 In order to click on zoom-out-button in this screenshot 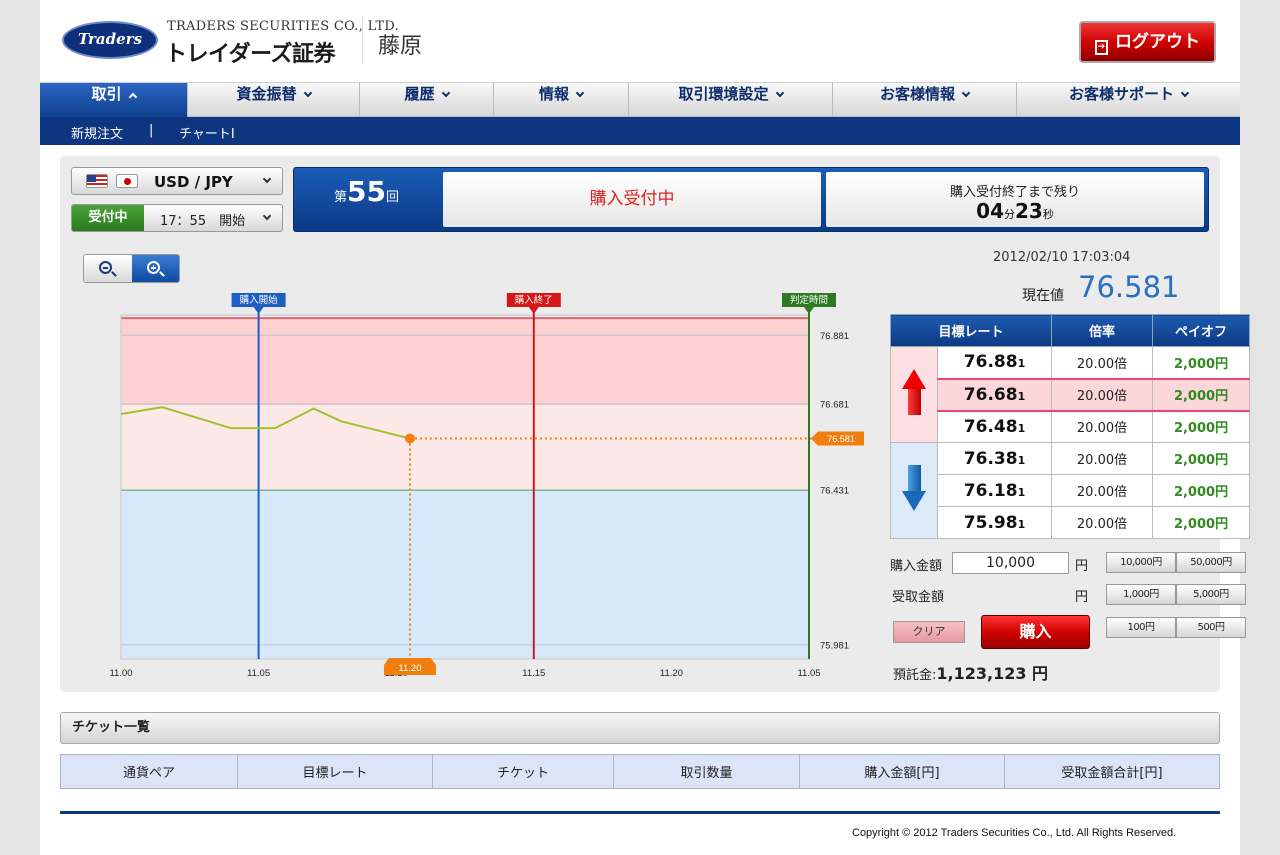, I will do `click(108, 268)`.